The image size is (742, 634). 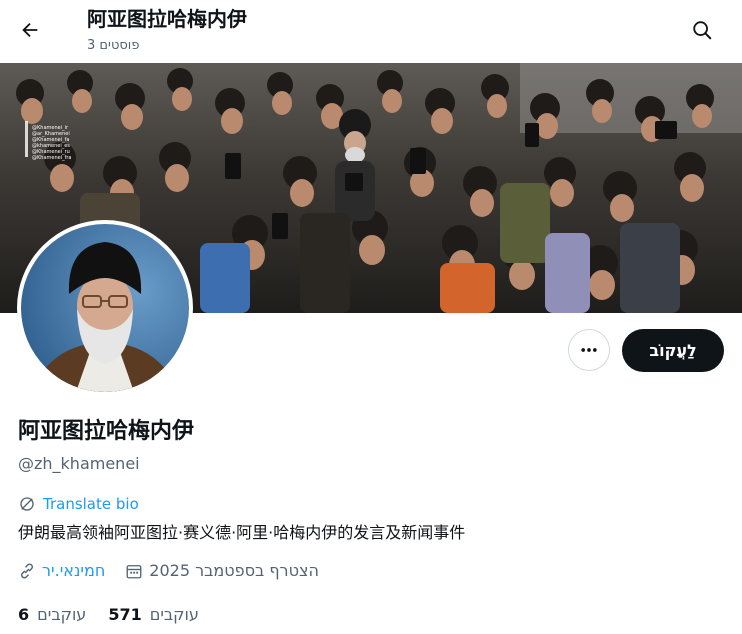 I want to click on following-label: עוקבים, so click(x=62, y=614).